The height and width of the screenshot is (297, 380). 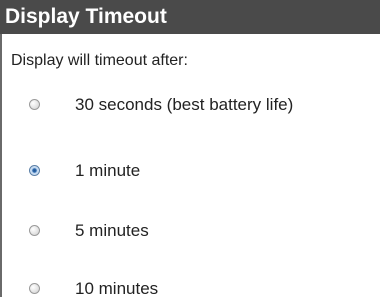 What do you see at coordinates (34, 288) in the screenshot?
I see `radio-10-minutes` at bounding box center [34, 288].